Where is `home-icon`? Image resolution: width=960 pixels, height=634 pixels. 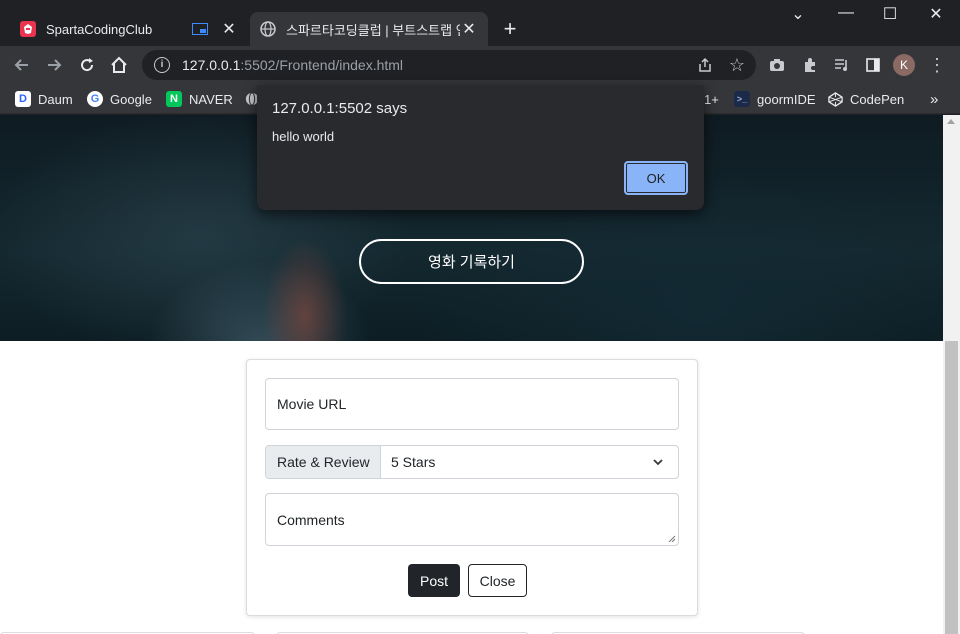 home-icon is located at coordinates (119, 65).